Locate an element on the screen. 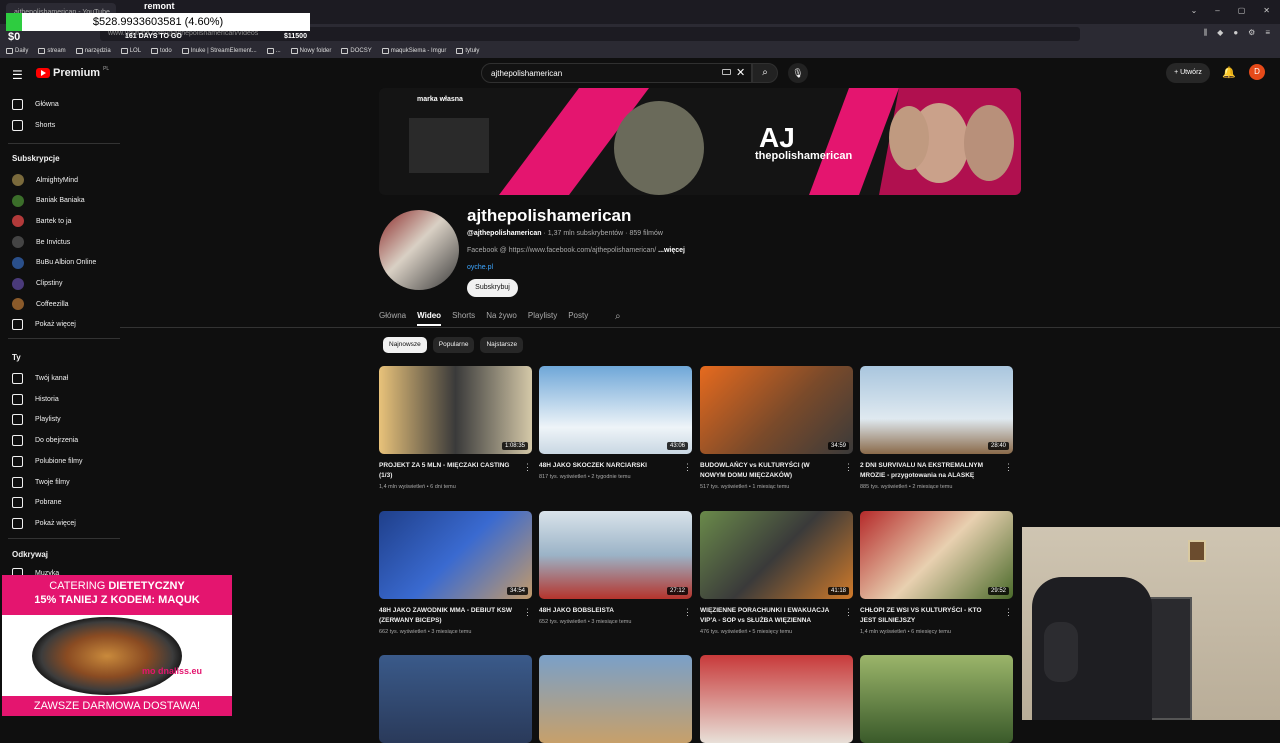  sidebar-subscription: Coffeezilla is located at coordinates (40, 304).